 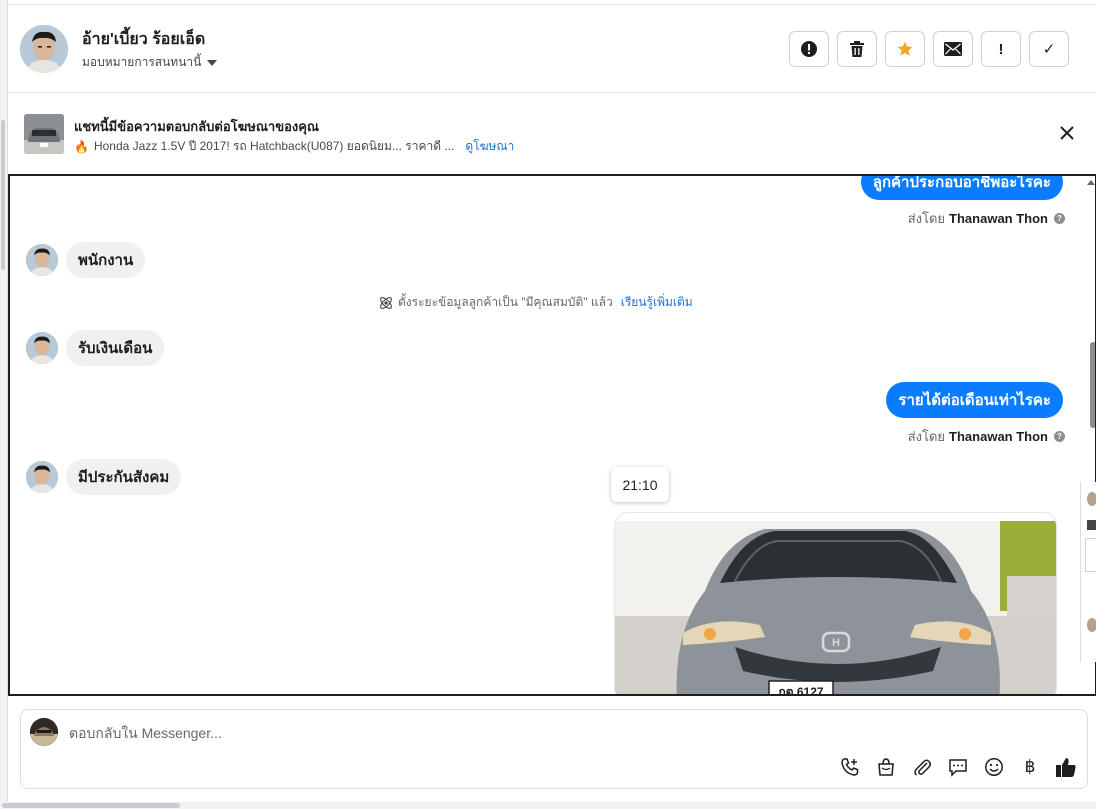 I want to click on follow-up-button: !, so click(x=1001, y=49).